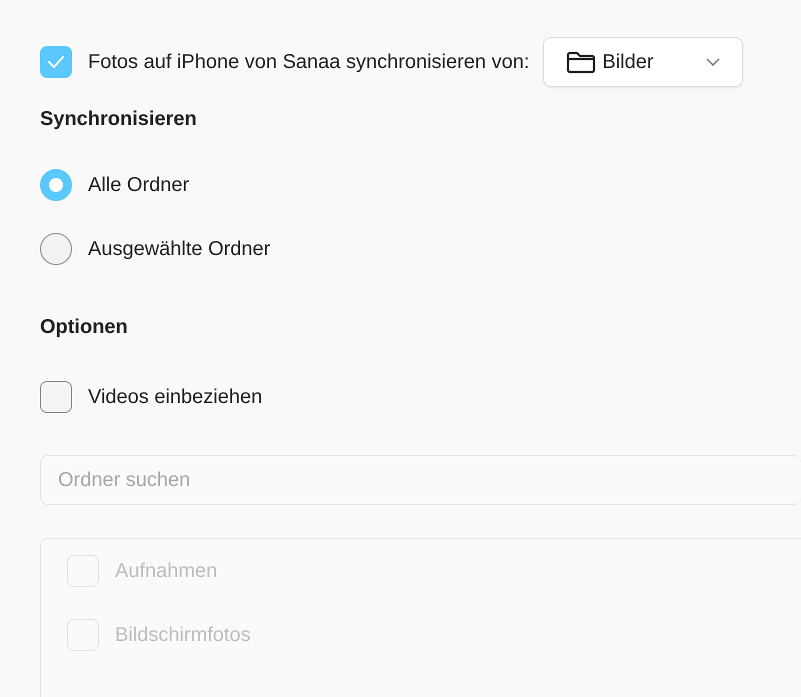  I want to click on section-heading: Synchronisieren, so click(119, 119).